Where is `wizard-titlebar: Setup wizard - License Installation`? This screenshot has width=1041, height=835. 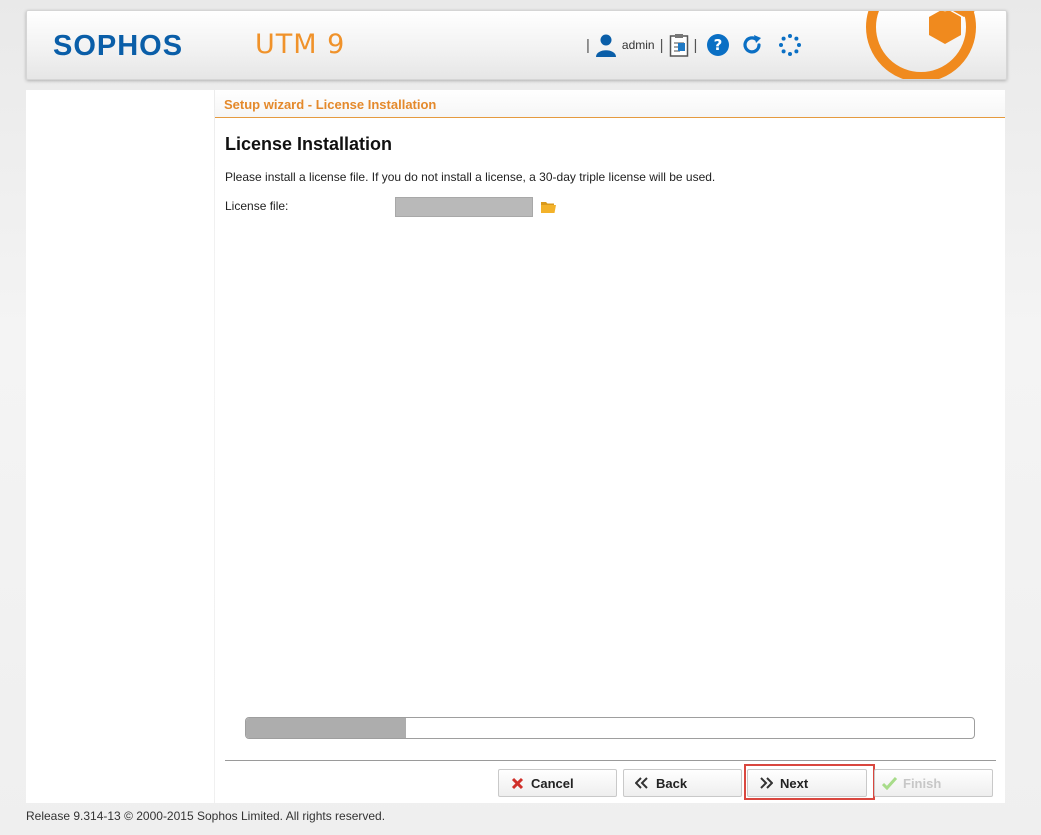
wizard-titlebar: Setup wizard - License Installation is located at coordinates (610, 104).